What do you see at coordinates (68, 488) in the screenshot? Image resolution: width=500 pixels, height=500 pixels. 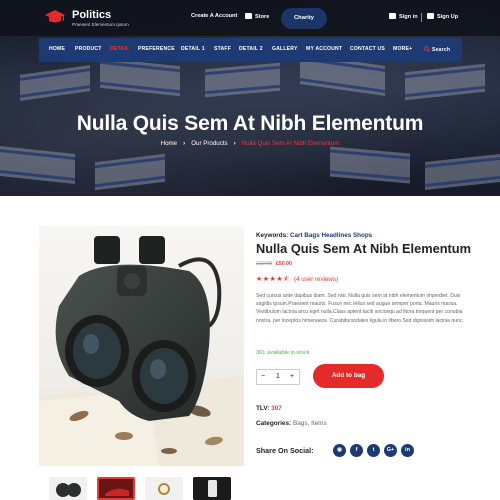 I see `thumbnail-binoculars` at bounding box center [68, 488].